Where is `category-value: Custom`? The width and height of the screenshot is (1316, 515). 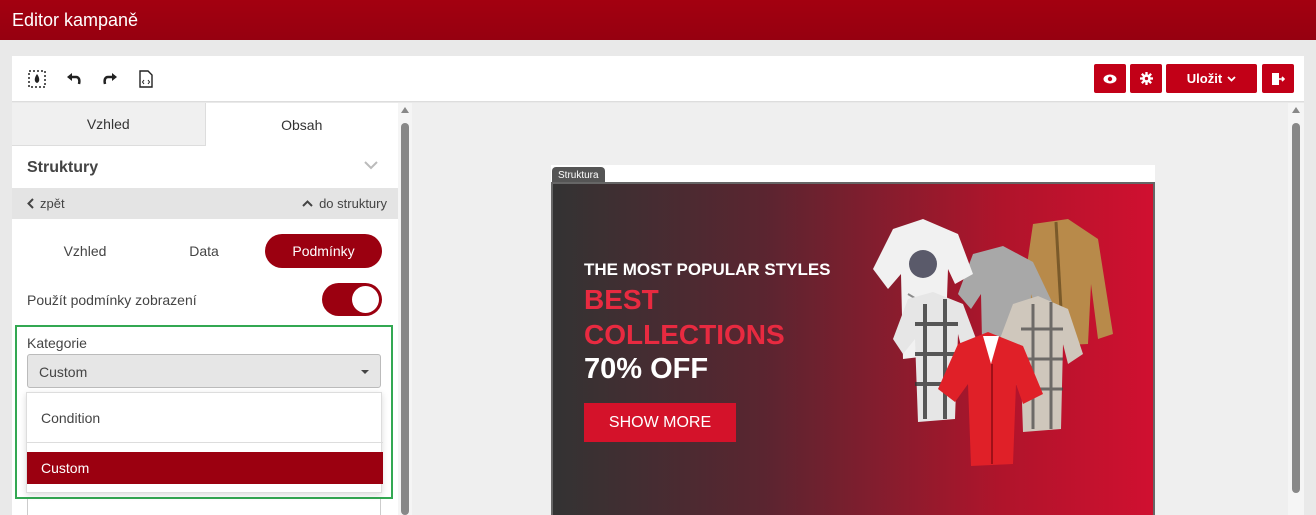
category-value: Custom is located at coordinates (63, 372).